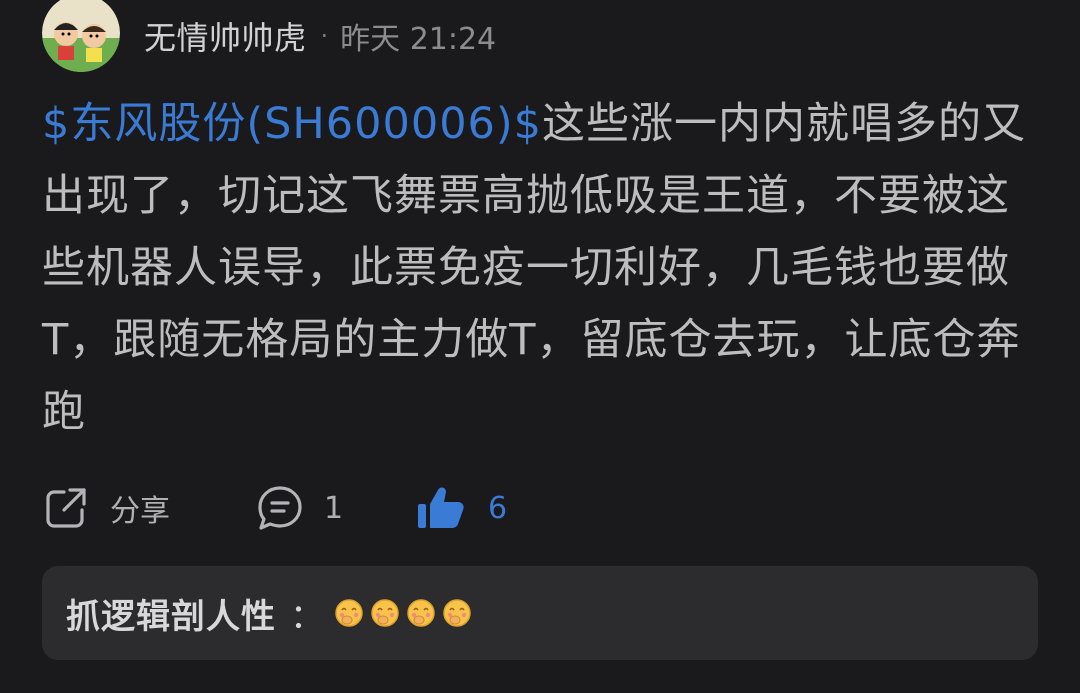  I want to click on action-bar: 分享 1 6, so click(302, 508).